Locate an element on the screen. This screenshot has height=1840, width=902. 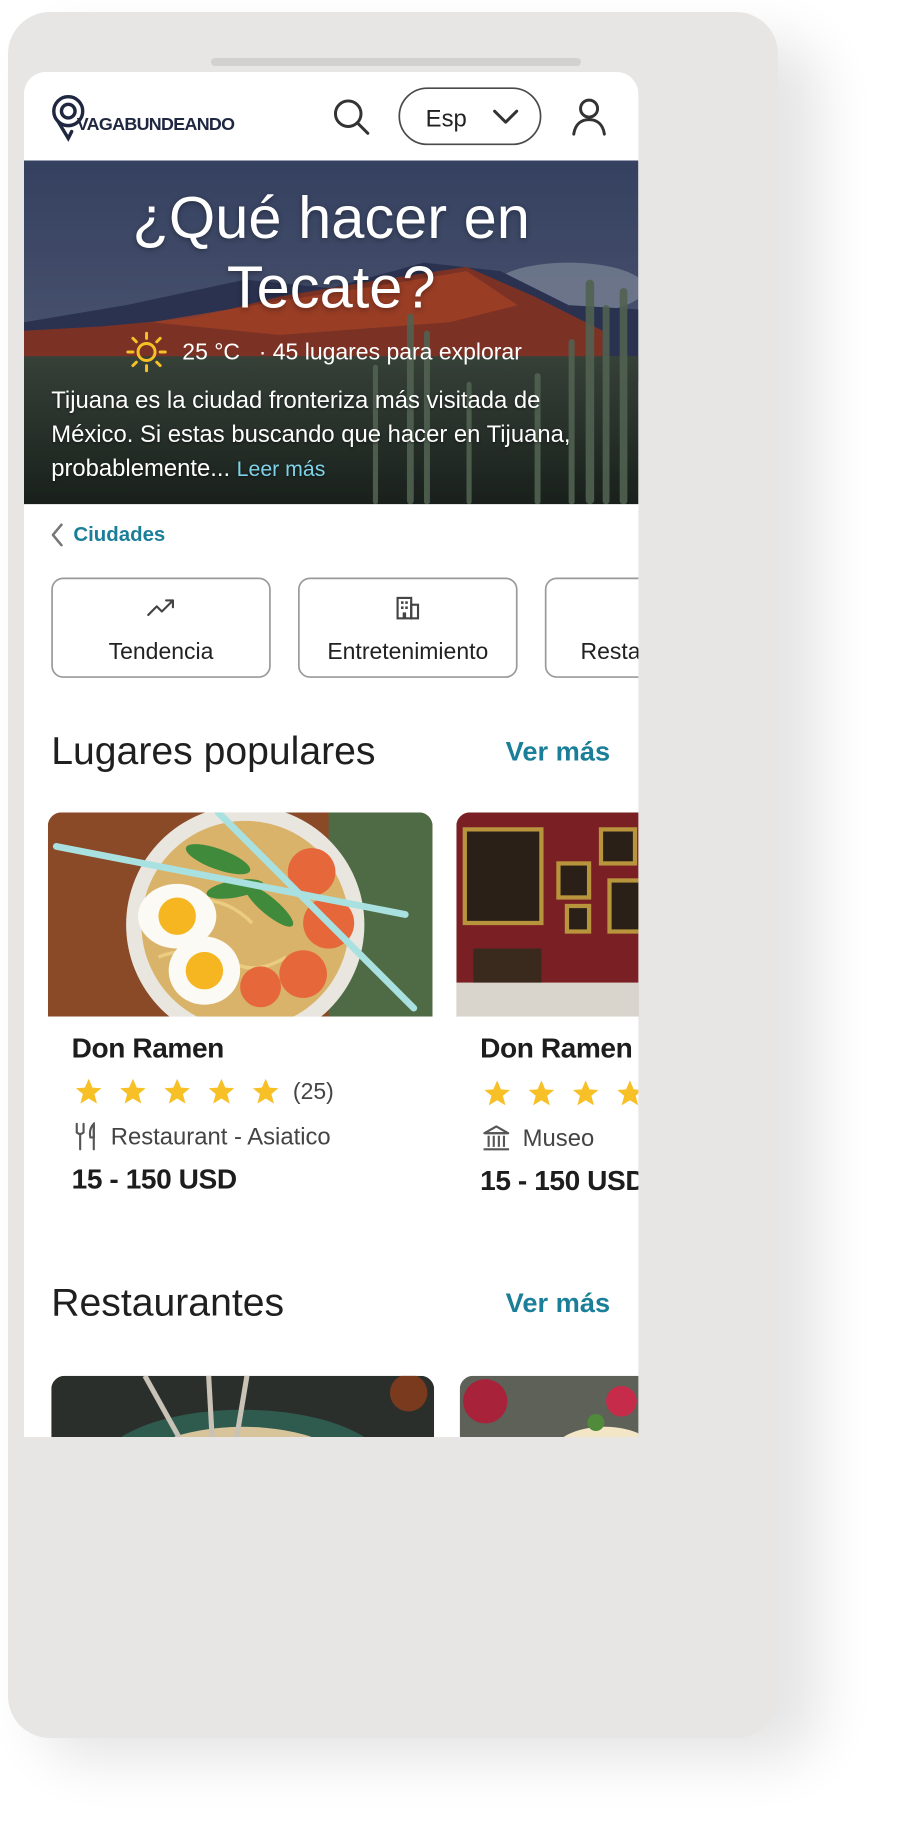
museum-icon is located at coordinates (496, 1138).